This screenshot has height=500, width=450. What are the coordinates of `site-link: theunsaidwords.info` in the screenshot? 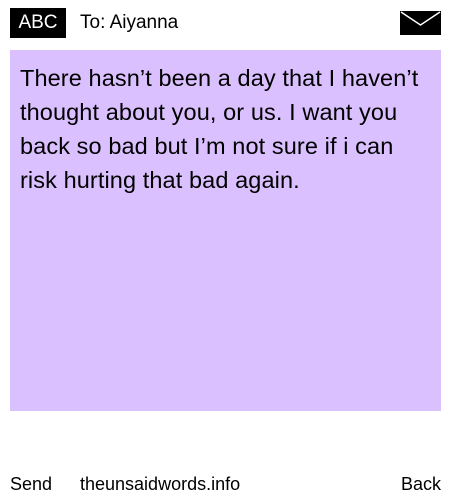 It's located at (160, 484).